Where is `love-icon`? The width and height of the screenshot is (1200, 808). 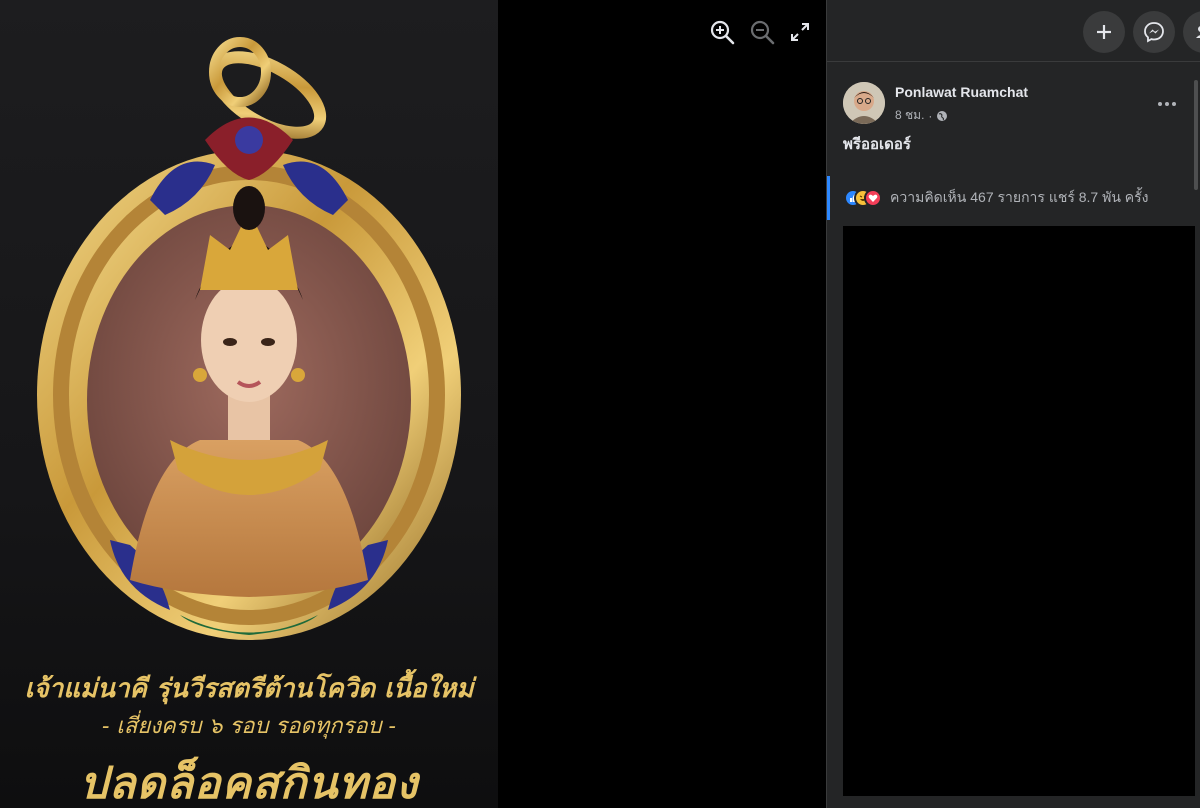 love-icon is located at coordinates (873, 198).